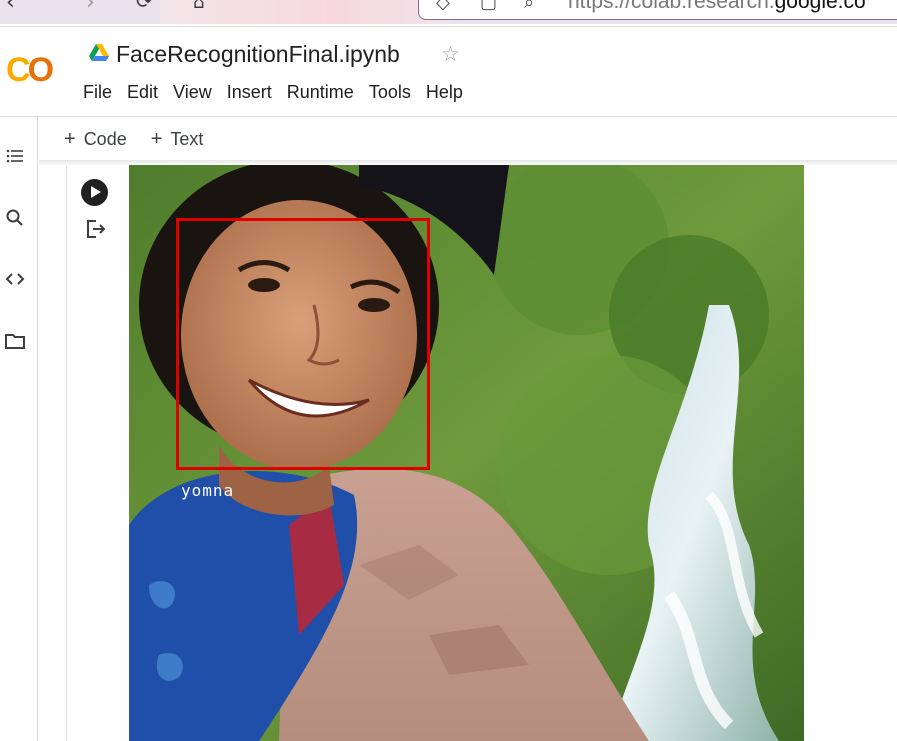 This screenshot has width=897, height=741. Describe the element at coordinates (19, 429) in the screenshot. I see `left-sidebar` at that location.